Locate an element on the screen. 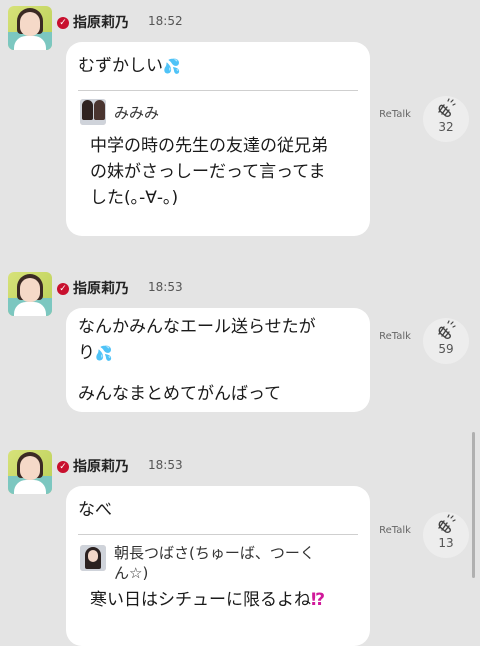 This screenshot has height=646, width=480. quote-text: 中学の時の先生の友達の従兄弟 の妹がさっしーだって言ってま した(｡-∀-｡) is located at coordinates (209, 172).